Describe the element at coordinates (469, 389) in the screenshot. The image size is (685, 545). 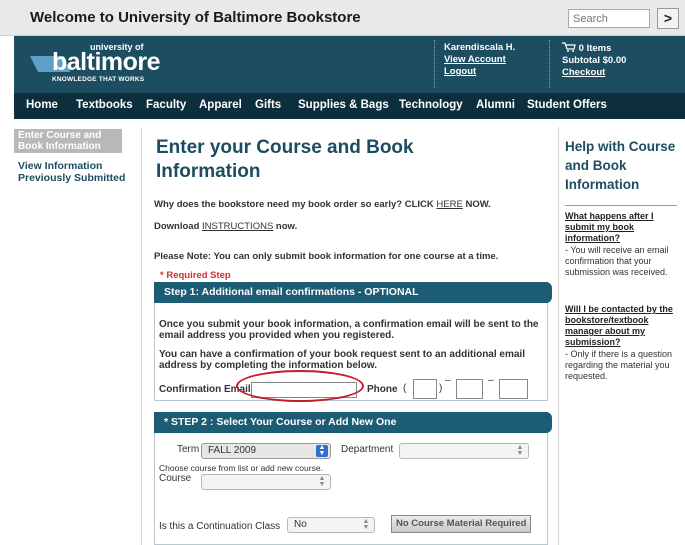
I see `phone-prefix-input` at that location.